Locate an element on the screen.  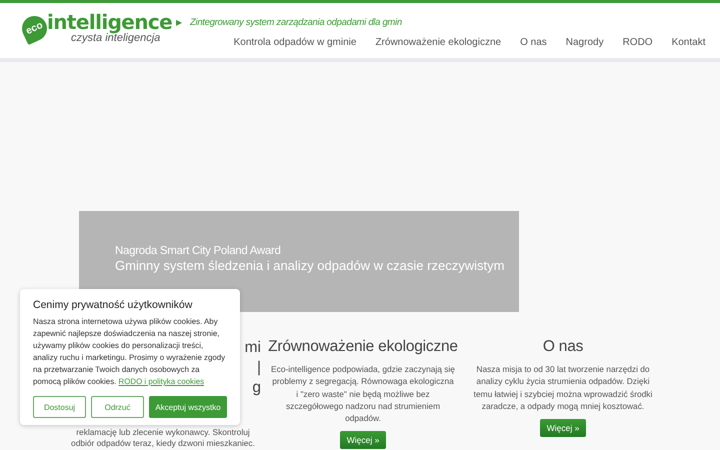
nav-link: Nagrody is located at coordinates (585, 42).